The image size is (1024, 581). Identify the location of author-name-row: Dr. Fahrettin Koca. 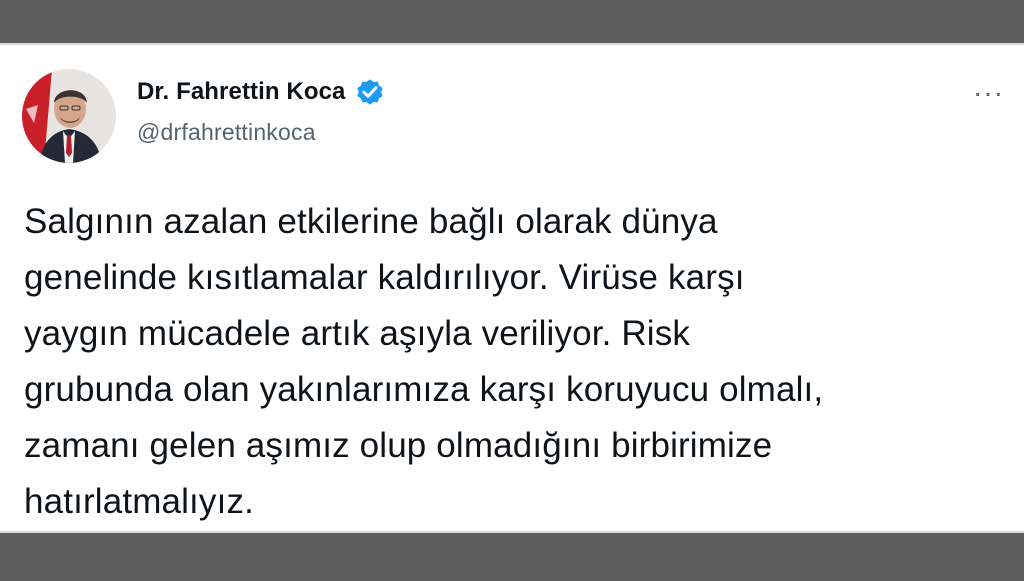
(261, 92).